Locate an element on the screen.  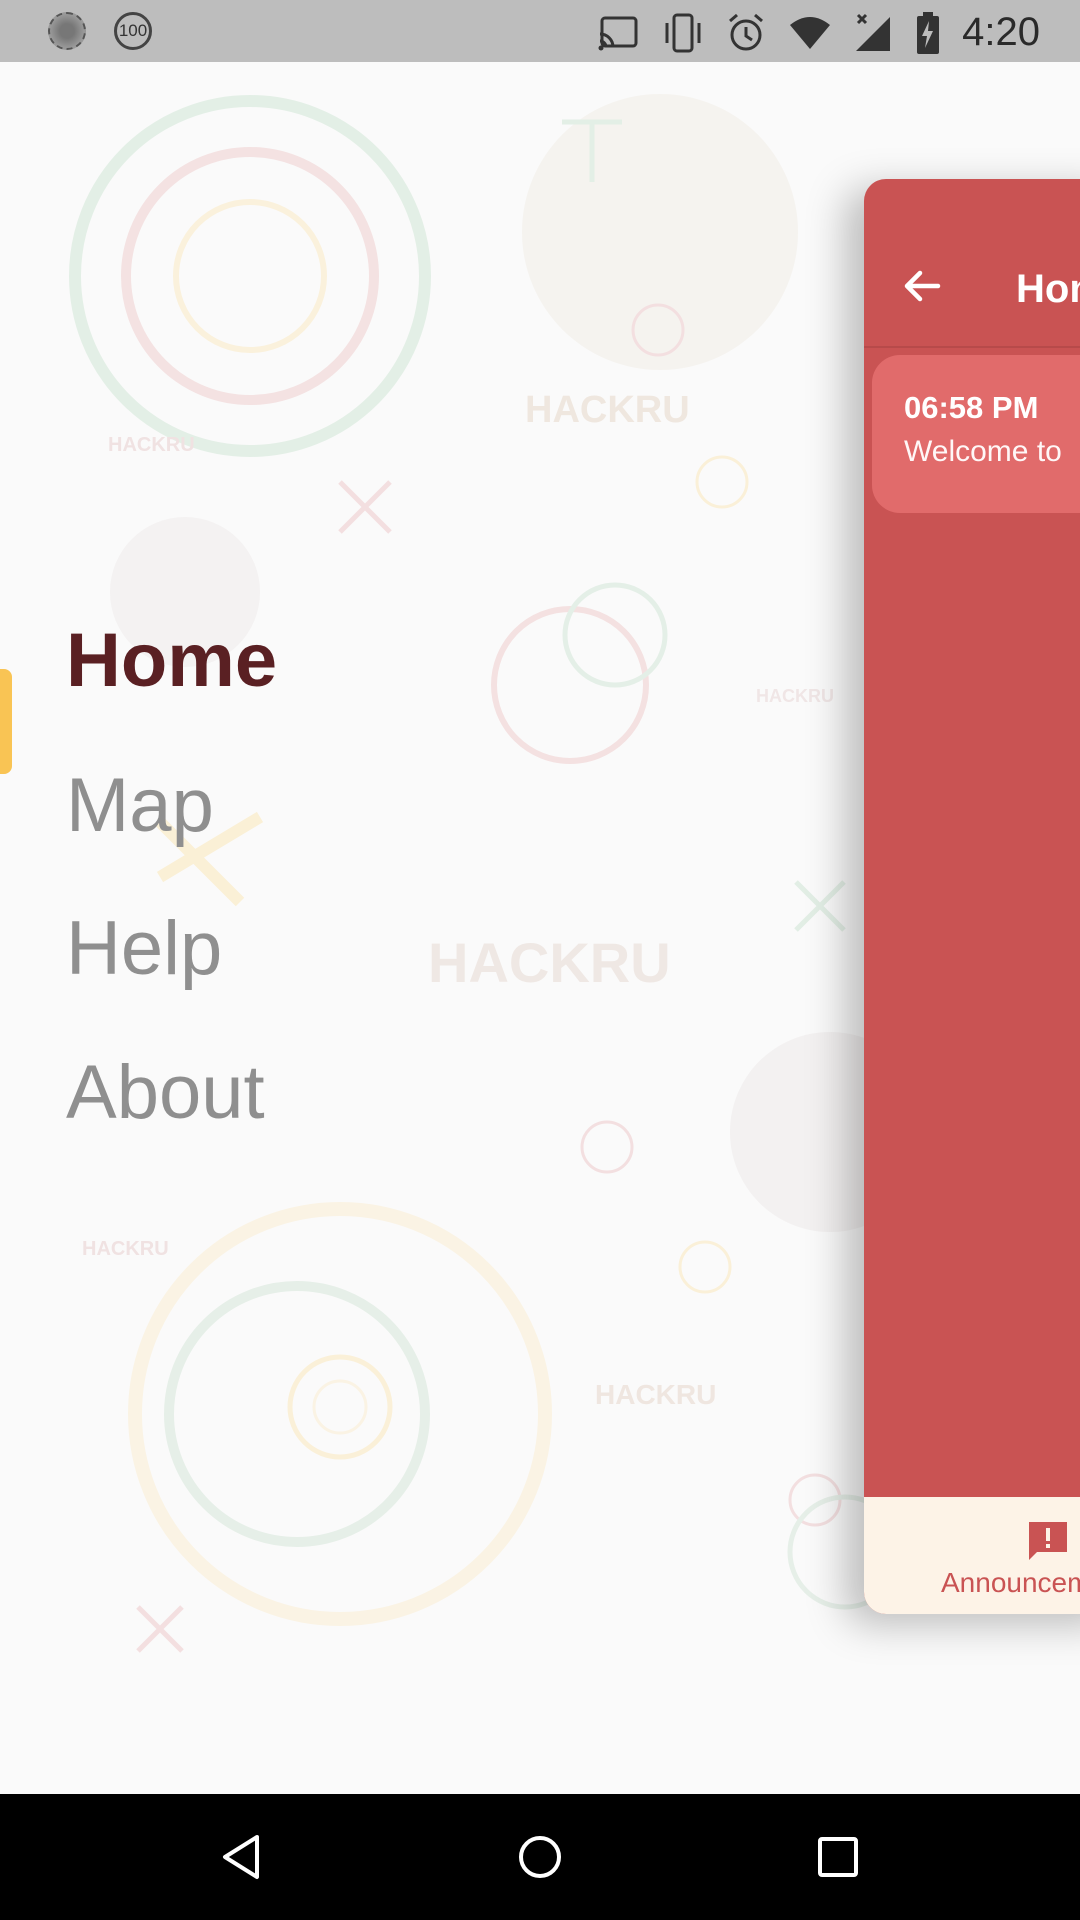
alarm-icon is located at coordinates (746, 31).